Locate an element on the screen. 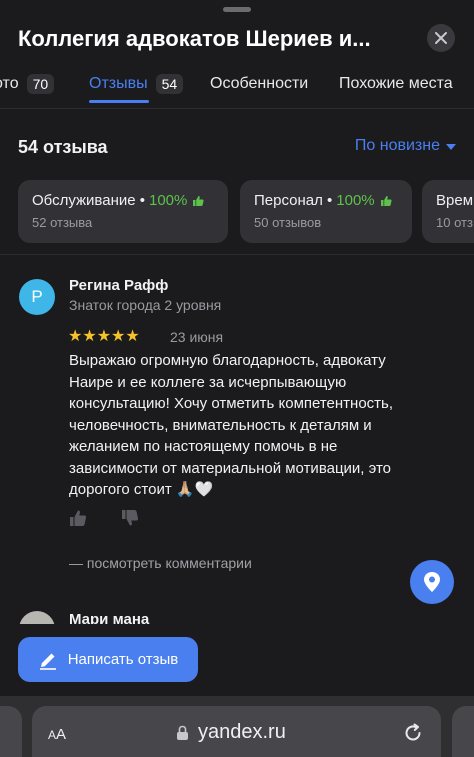  tab-features-label: Особенности is located at coordinates (259, 83).